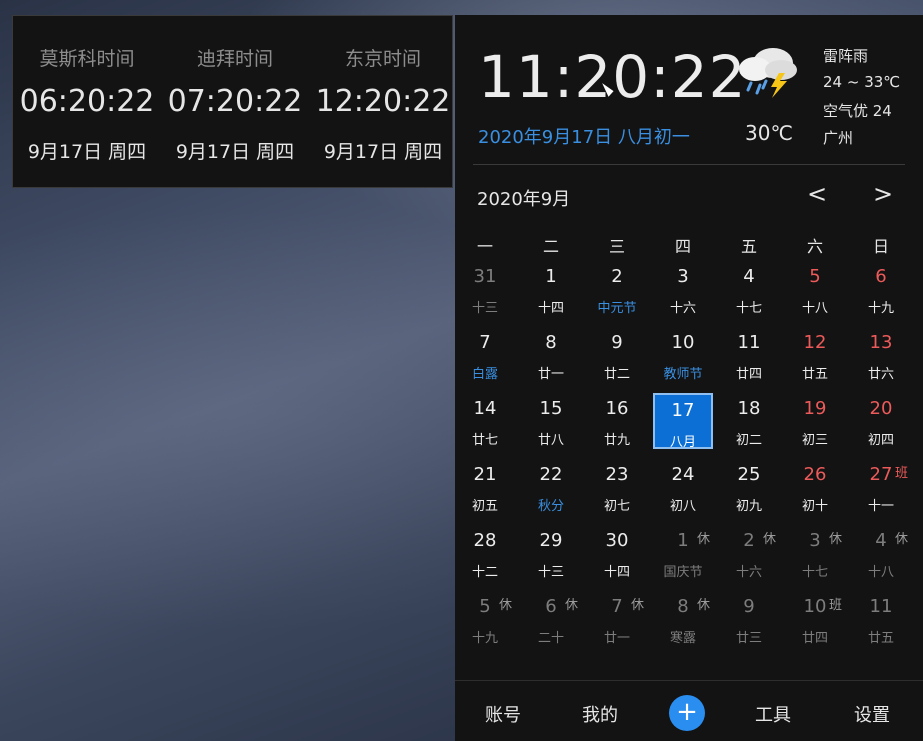 The width and height of the screenshot is (923, 741). I want to click on weather-city: 广州, so click(838, 137).